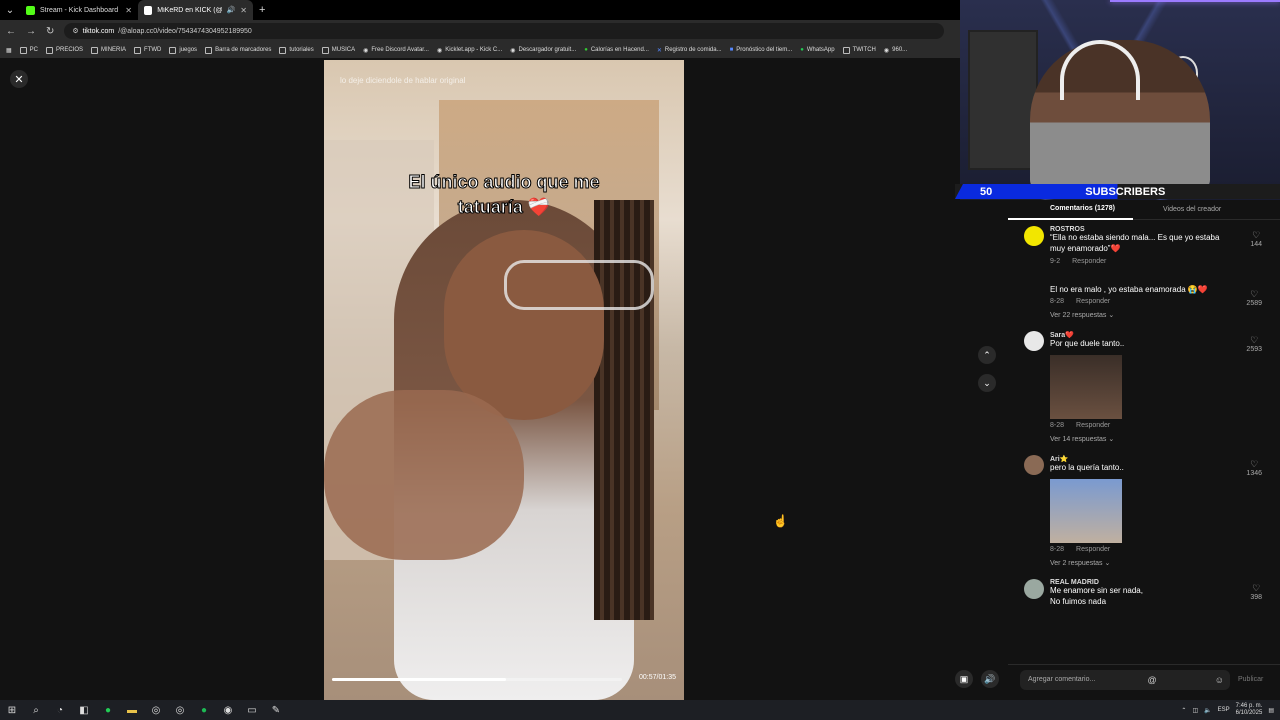 This screenshot has height=720, width=1280. Describe the element at coordinates (31, 31) in the screenshot. I see `forward-icon: →` at that location.